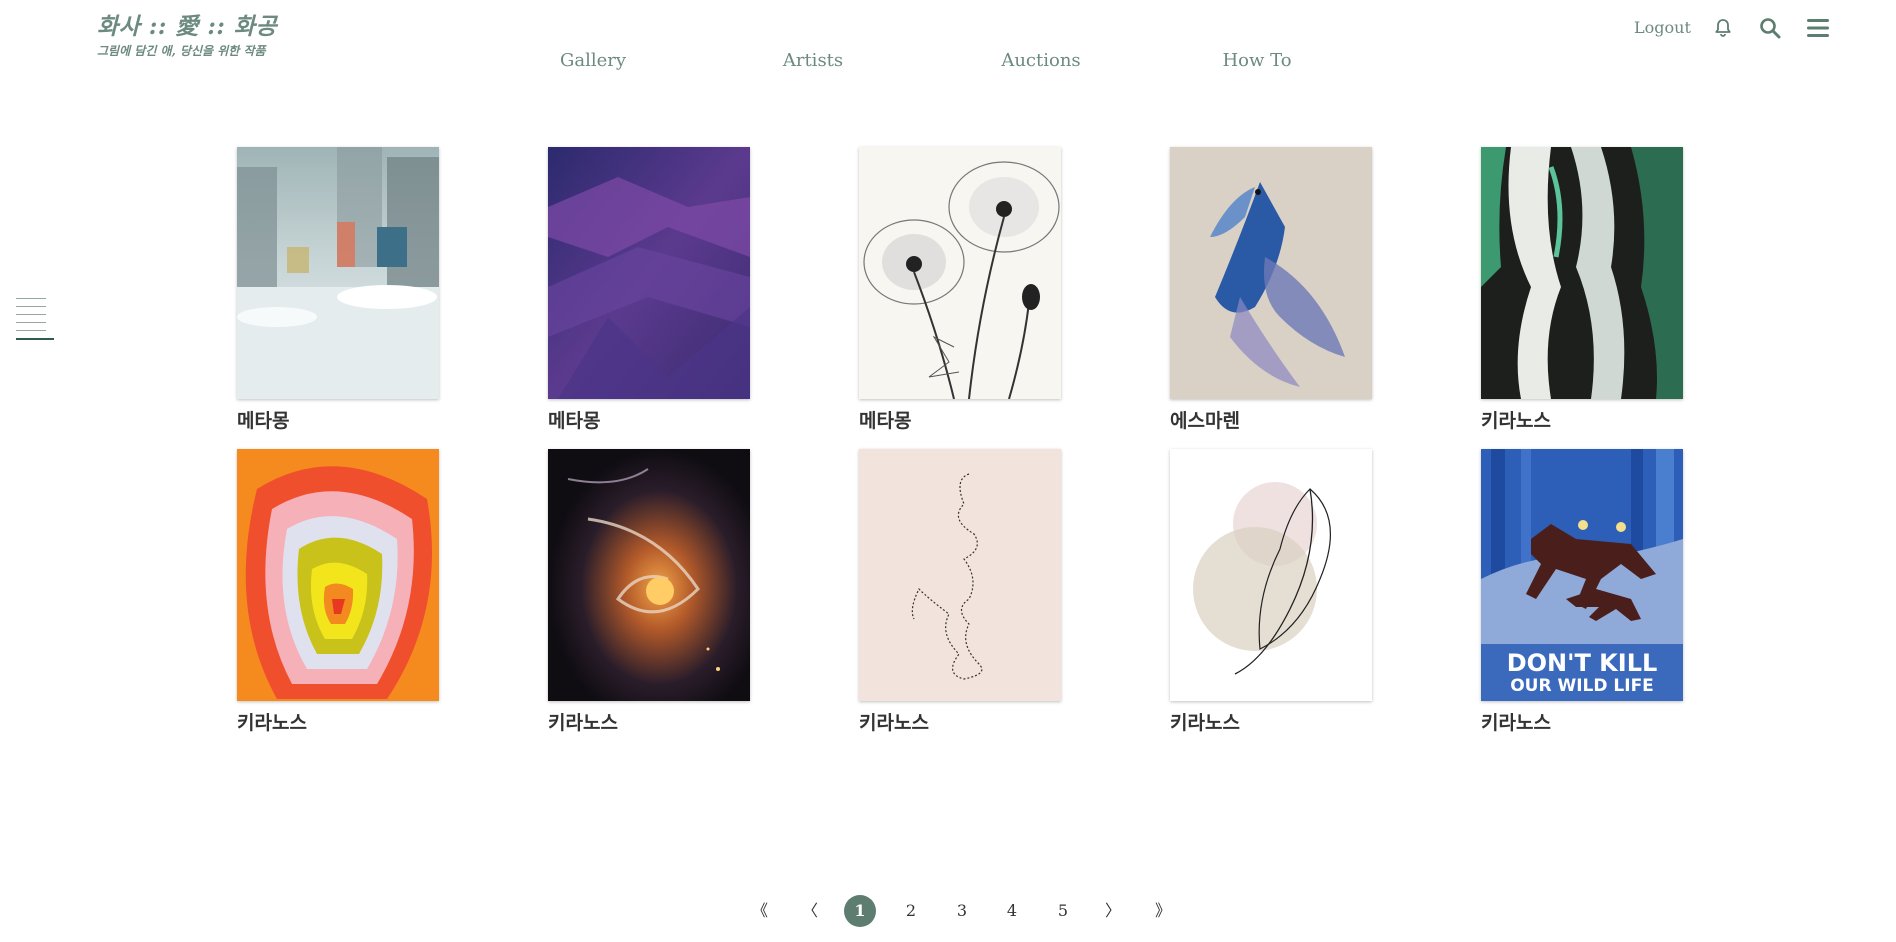 The image size is (1896, 942). I want to click on nav-how-to: How To, so click(1256, 60).